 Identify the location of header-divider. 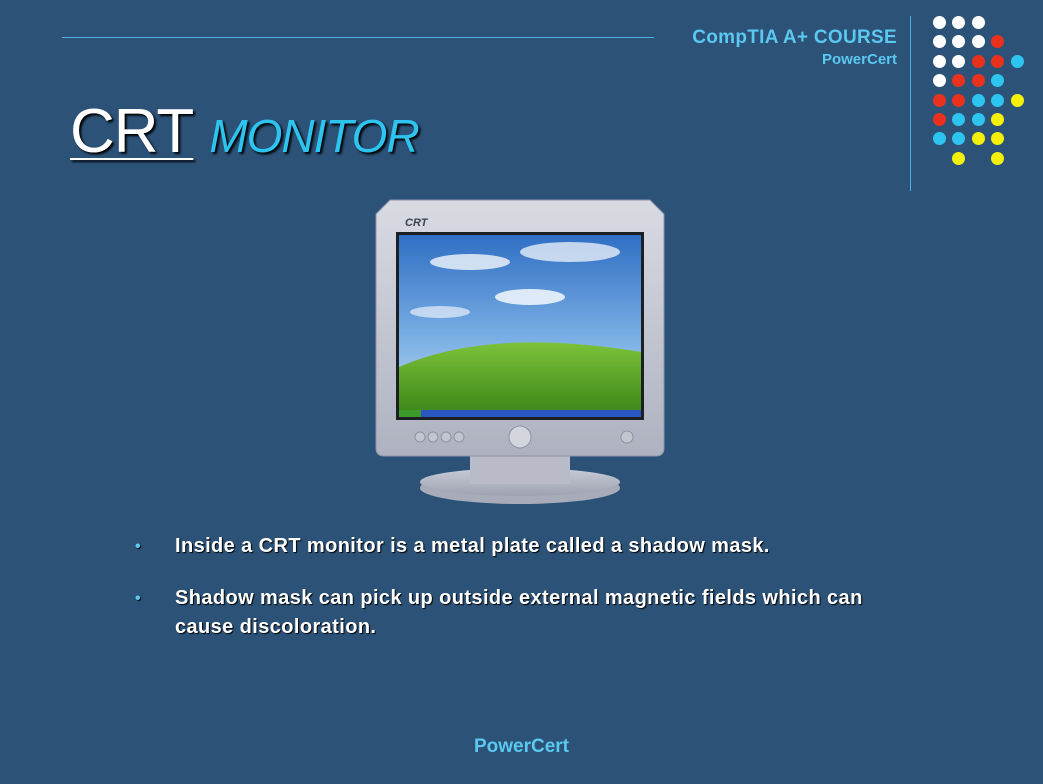
(358, 37).